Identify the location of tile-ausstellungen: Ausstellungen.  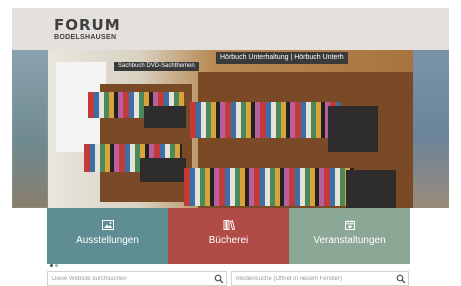
(107, 236).